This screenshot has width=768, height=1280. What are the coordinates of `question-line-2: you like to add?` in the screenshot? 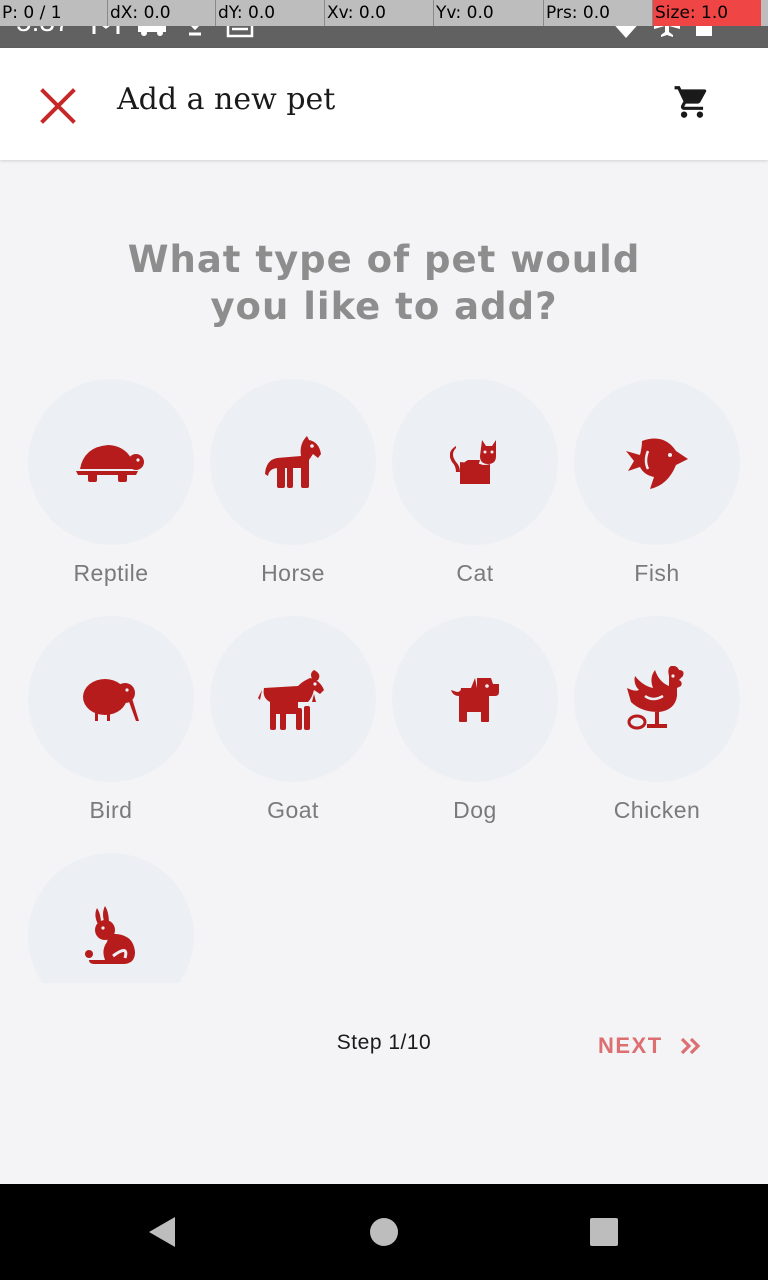 It's located at (384, 306).